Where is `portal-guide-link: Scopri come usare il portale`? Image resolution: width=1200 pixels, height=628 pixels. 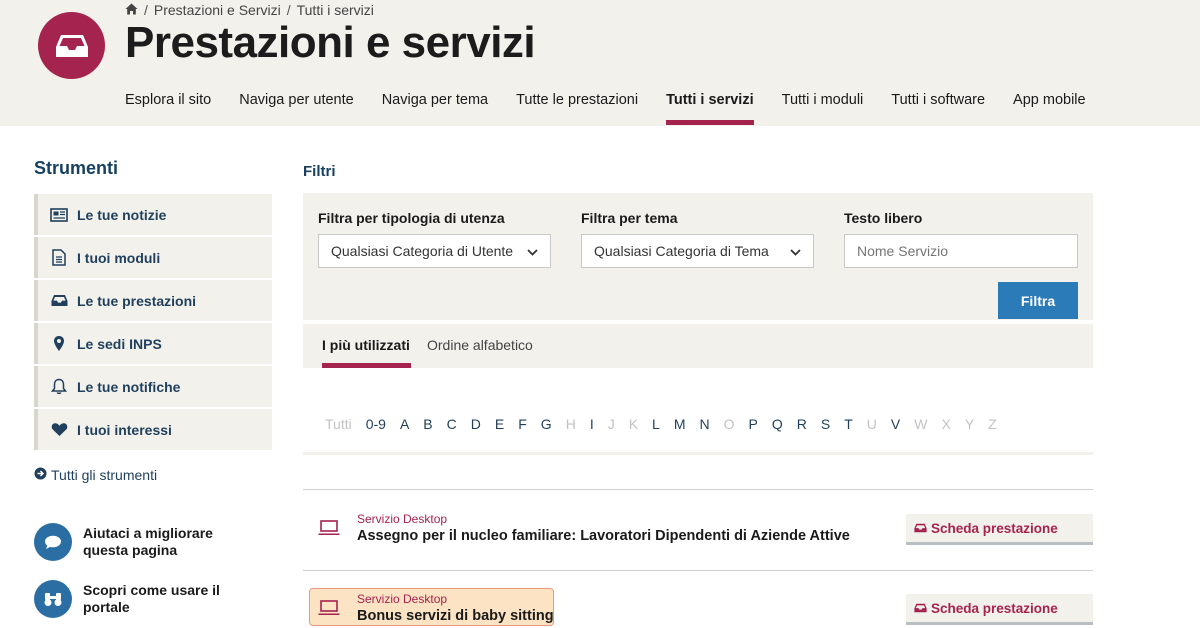
portal-guide-link: Scopri come usare il portale is located at coordinates (133, 599).